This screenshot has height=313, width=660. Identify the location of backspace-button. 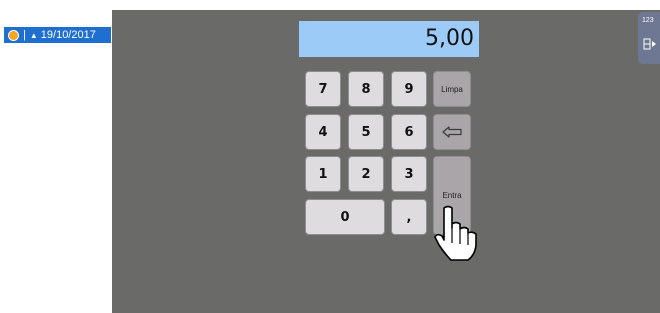
(452, 132).